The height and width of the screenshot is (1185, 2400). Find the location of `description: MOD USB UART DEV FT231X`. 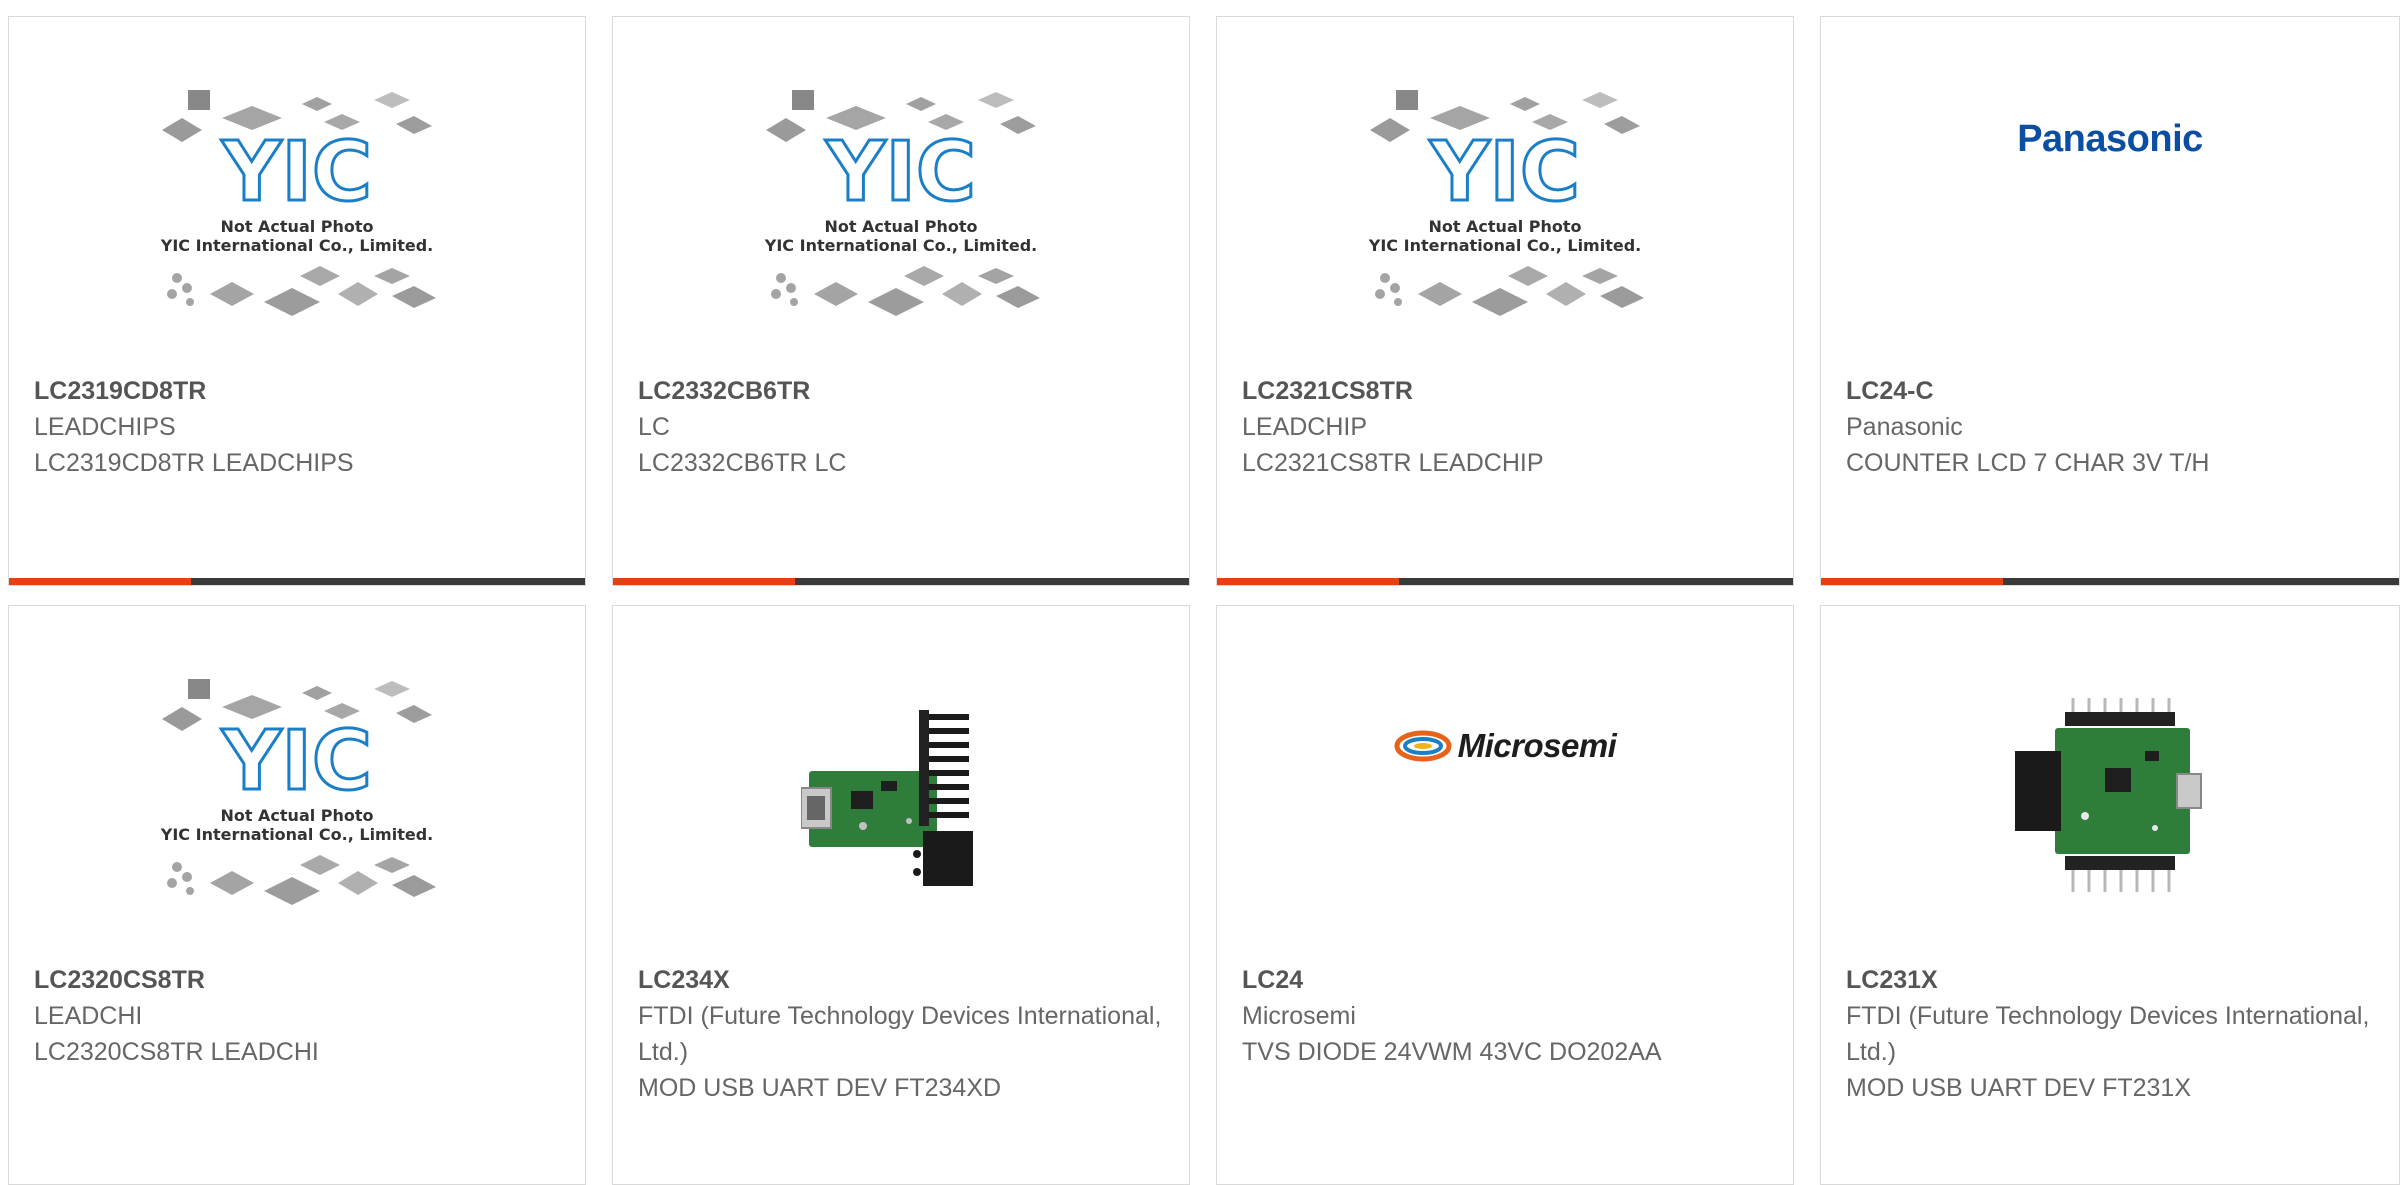

description: MOD USB UART DEV FT231X is located at coordinates (2018, 1088).